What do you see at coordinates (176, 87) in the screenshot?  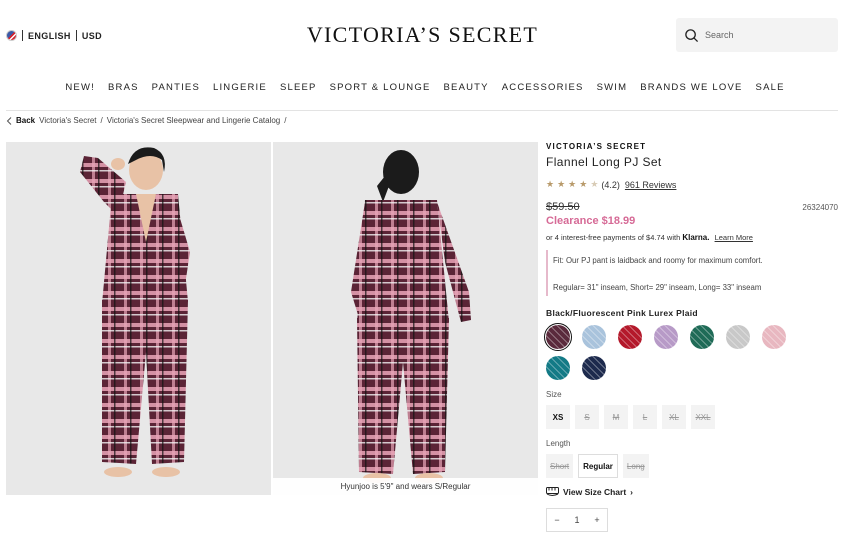 I see `nav-item-panties: PANTIES` at bounding box center [176, 87].